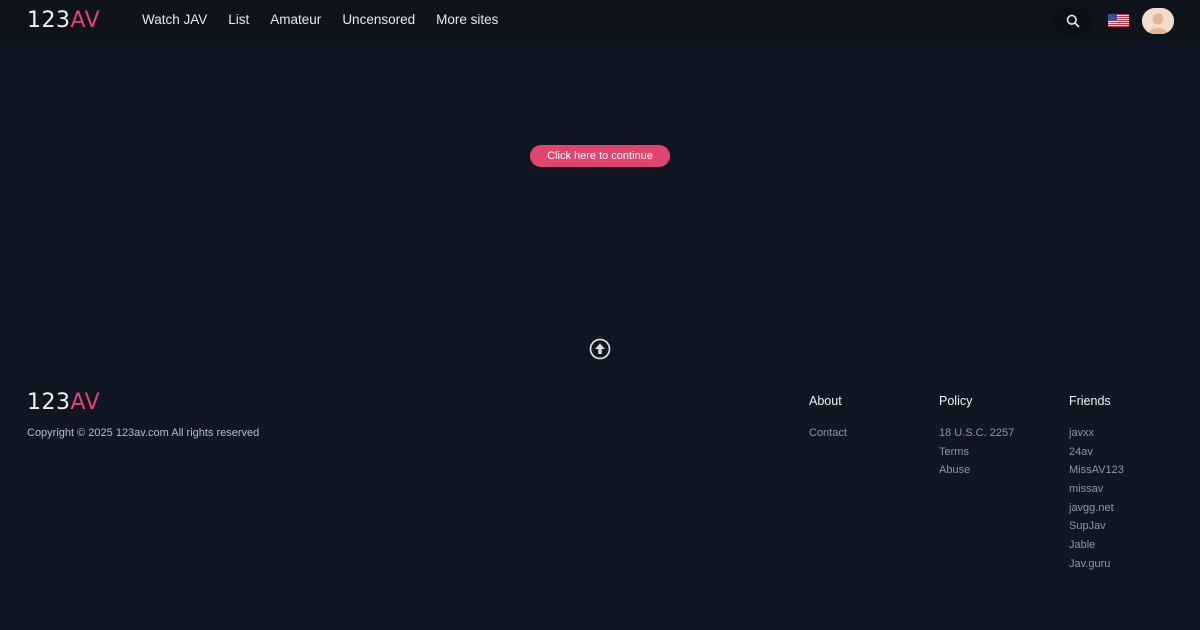  I want to click on footer-link-javguru: Jav.guru, so click(1096, 565).